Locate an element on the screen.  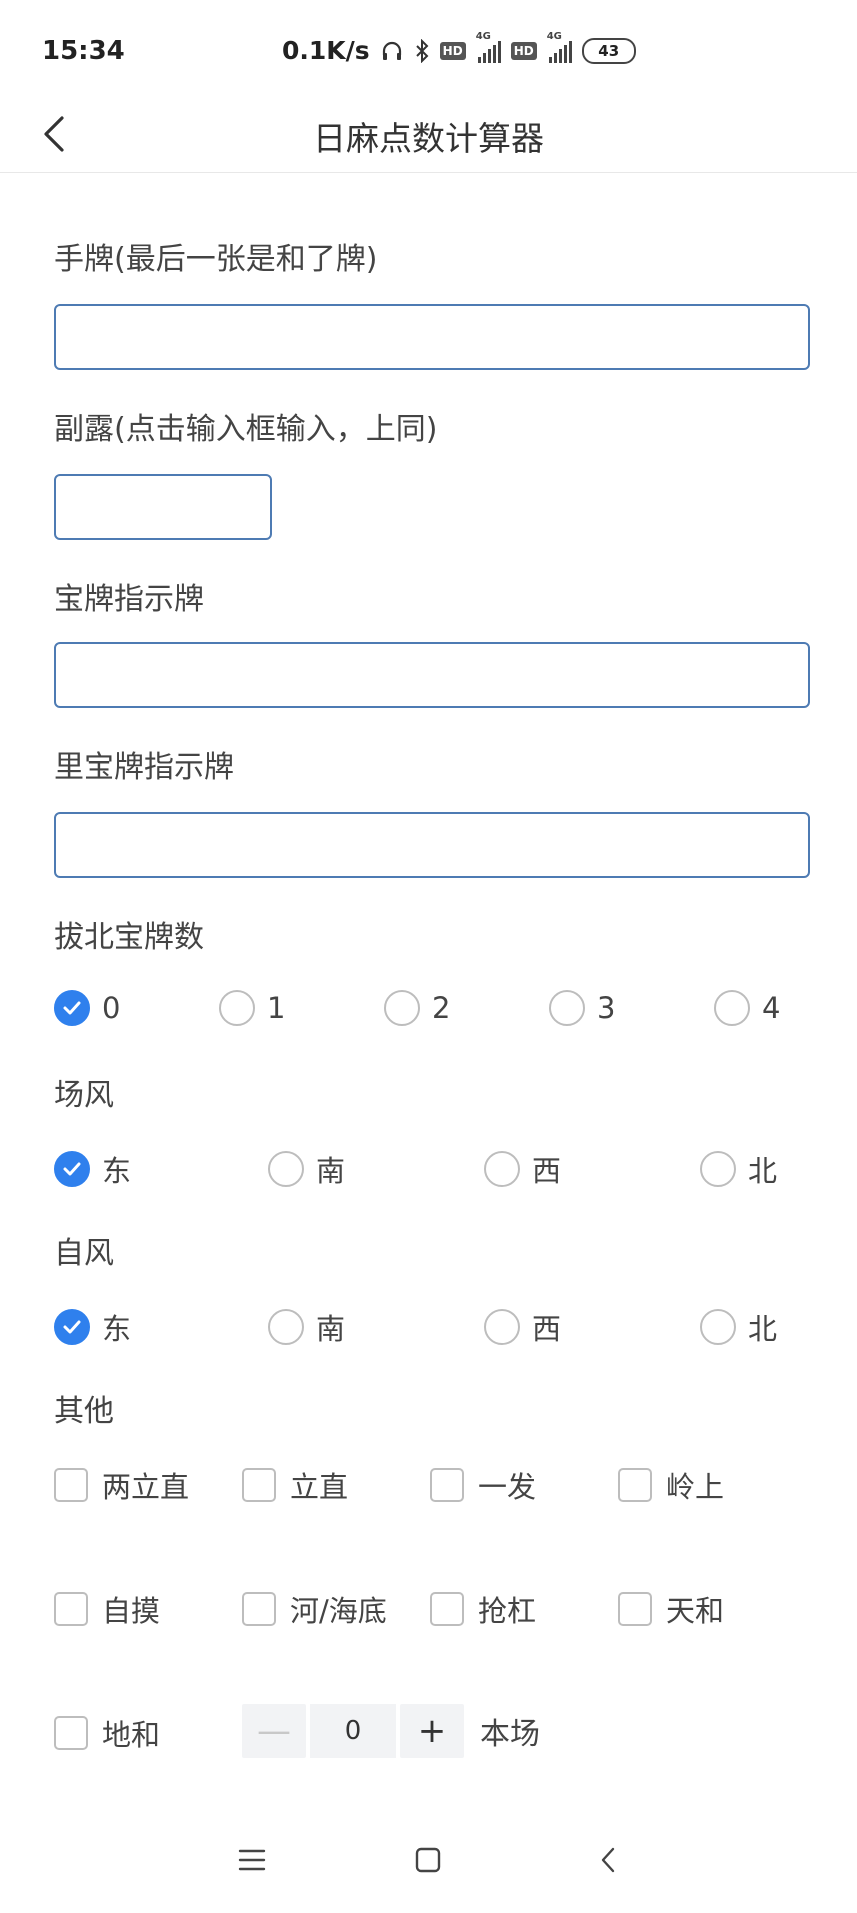
status-bar: 15:34 0.1K/s HD 4G HD 4G 43 is located at coordinates (428, 50).